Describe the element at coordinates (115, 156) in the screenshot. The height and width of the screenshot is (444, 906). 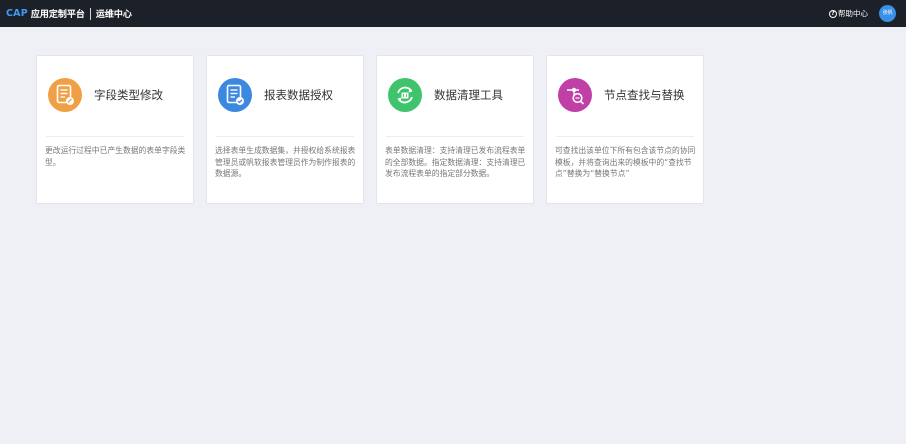
I see `card-description: 更改运行过程中已产生数据的表单字段类型。` at that location.